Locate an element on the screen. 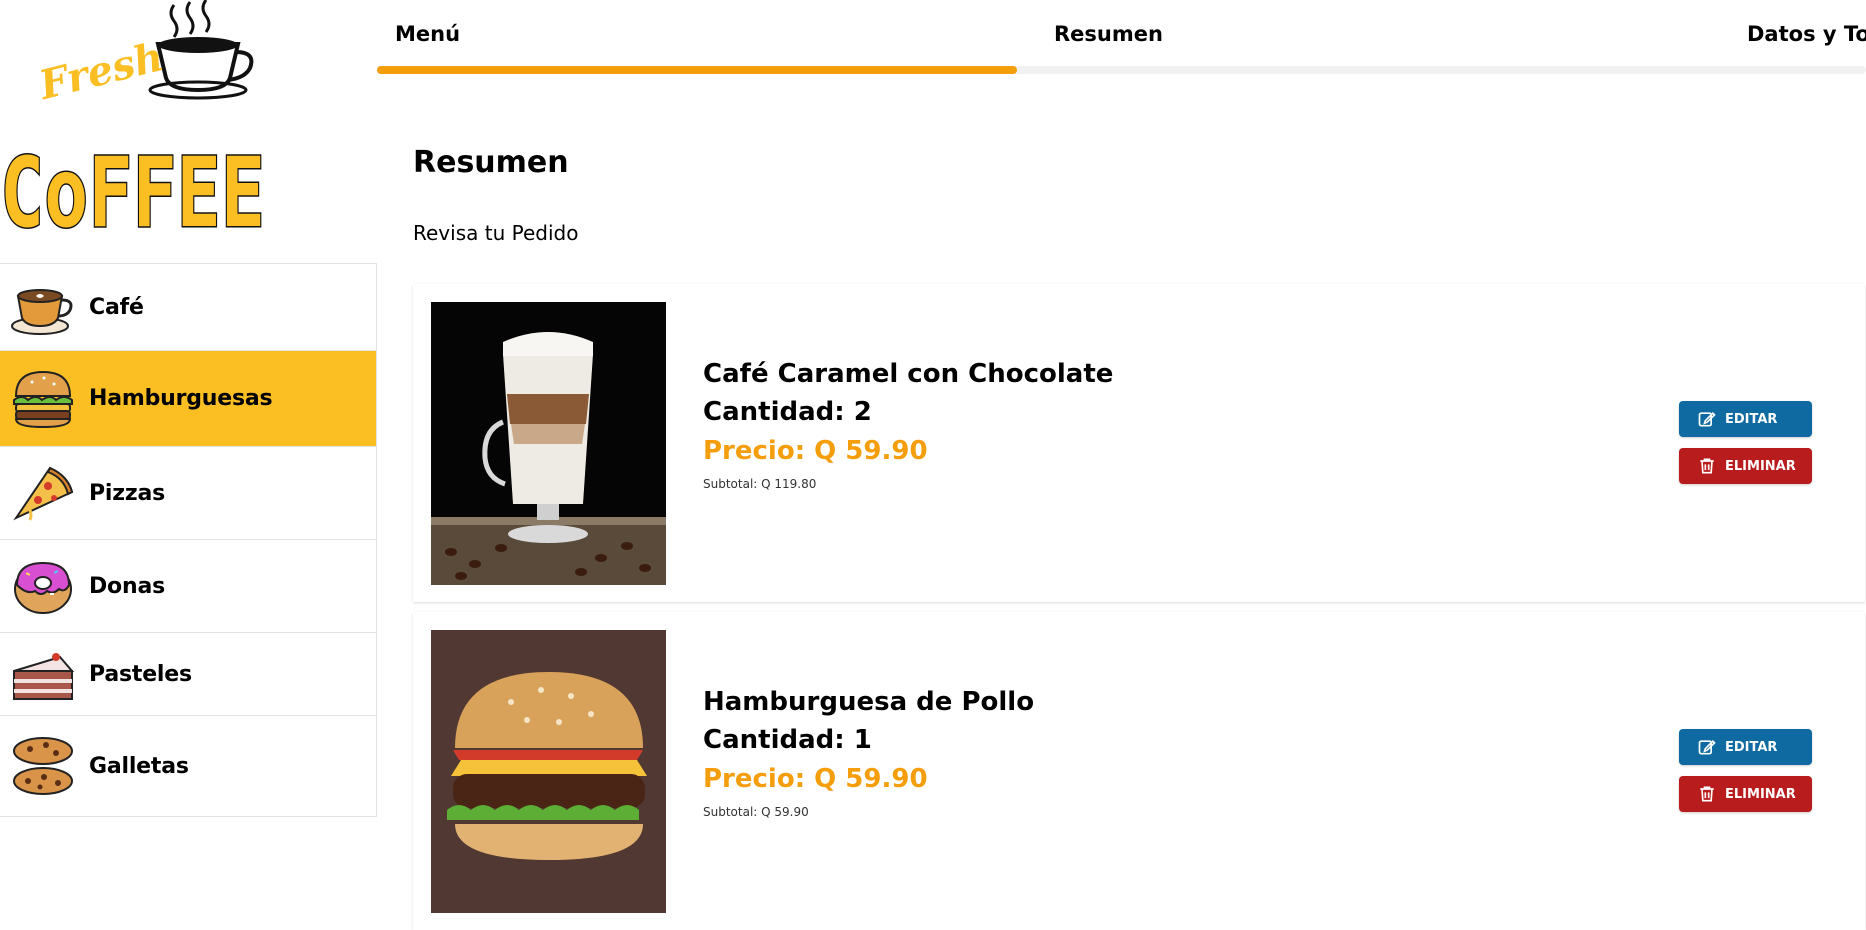 The width and height of the screenshot is (1866, 930). category-pasteles: Pasteles is located at coordinates (188, 673).